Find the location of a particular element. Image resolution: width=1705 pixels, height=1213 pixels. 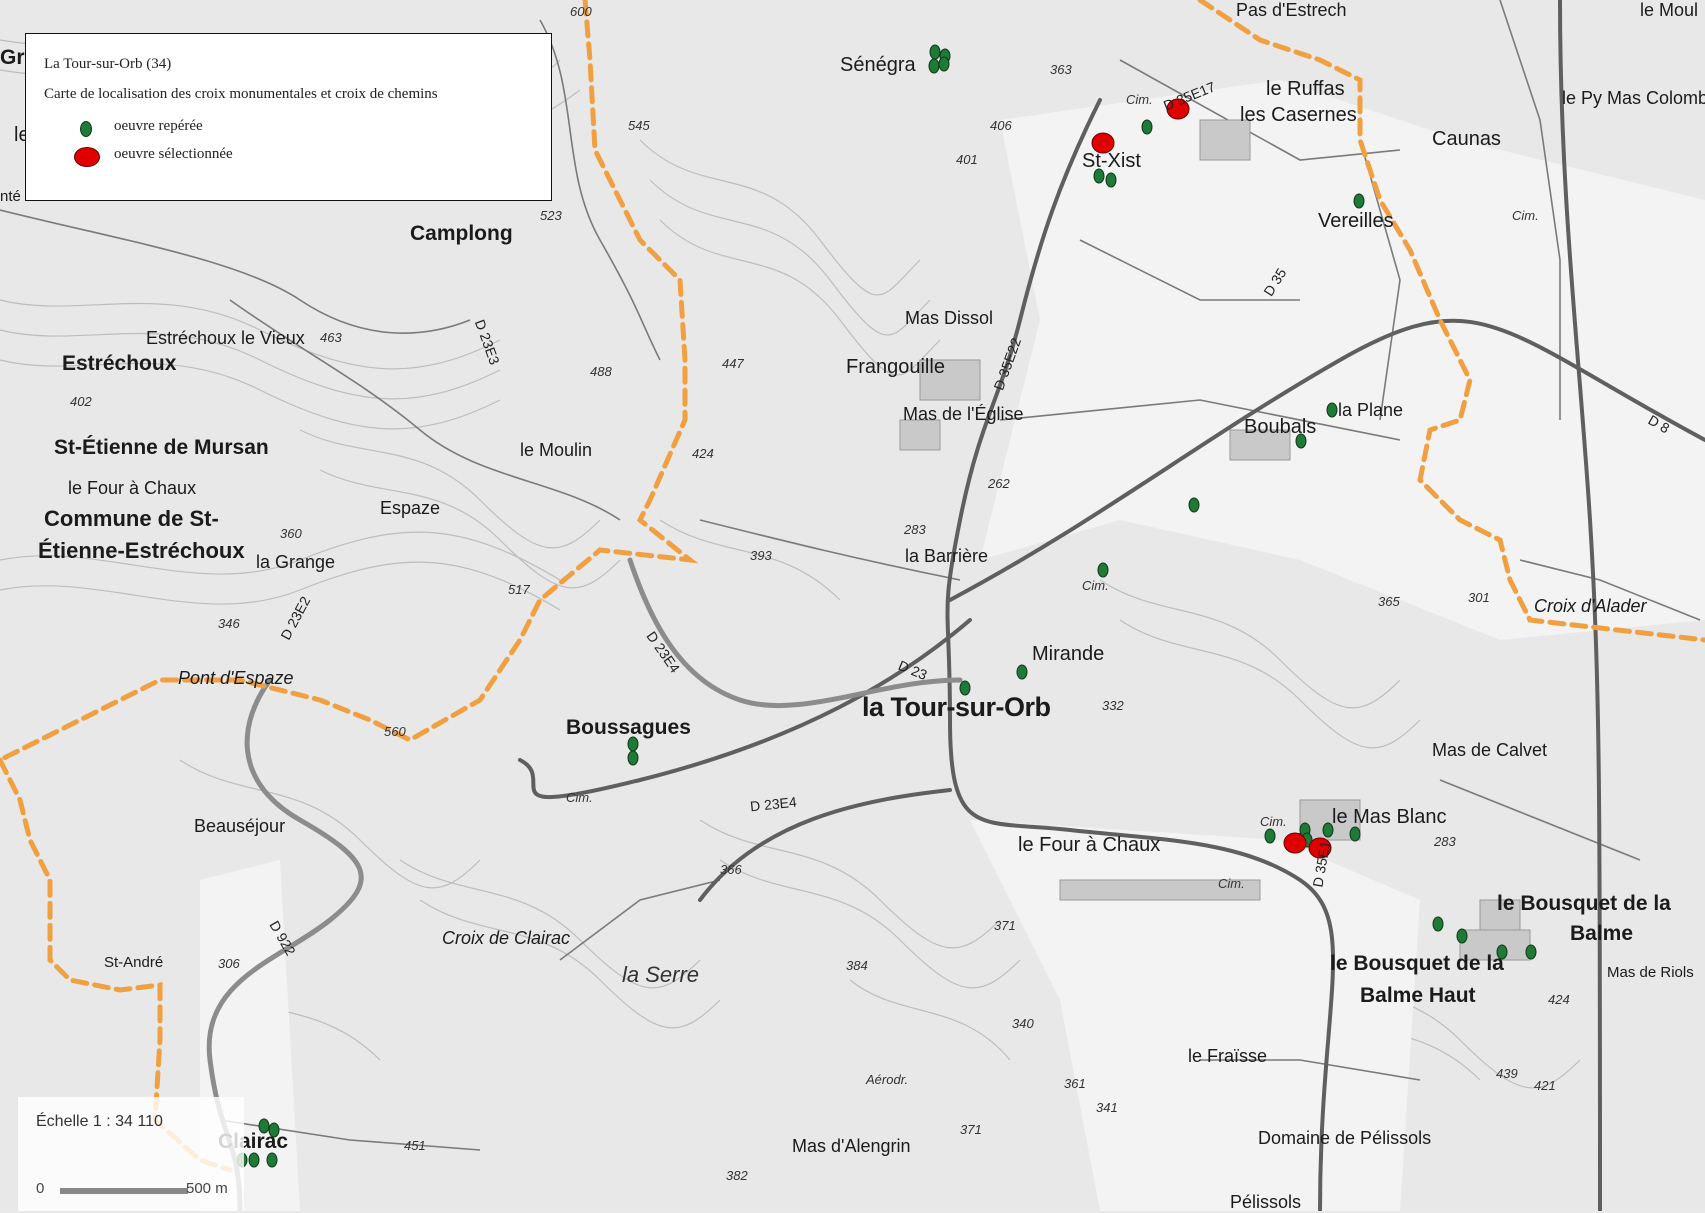

altitude-label: 382 is located at coordinates (737, 1175).